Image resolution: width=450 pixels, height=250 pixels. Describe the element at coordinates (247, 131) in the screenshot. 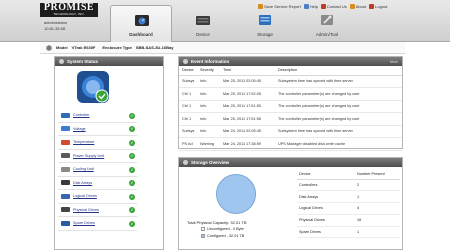

I see `event-time: Mar 24, 2011 02:05:45` at that location.